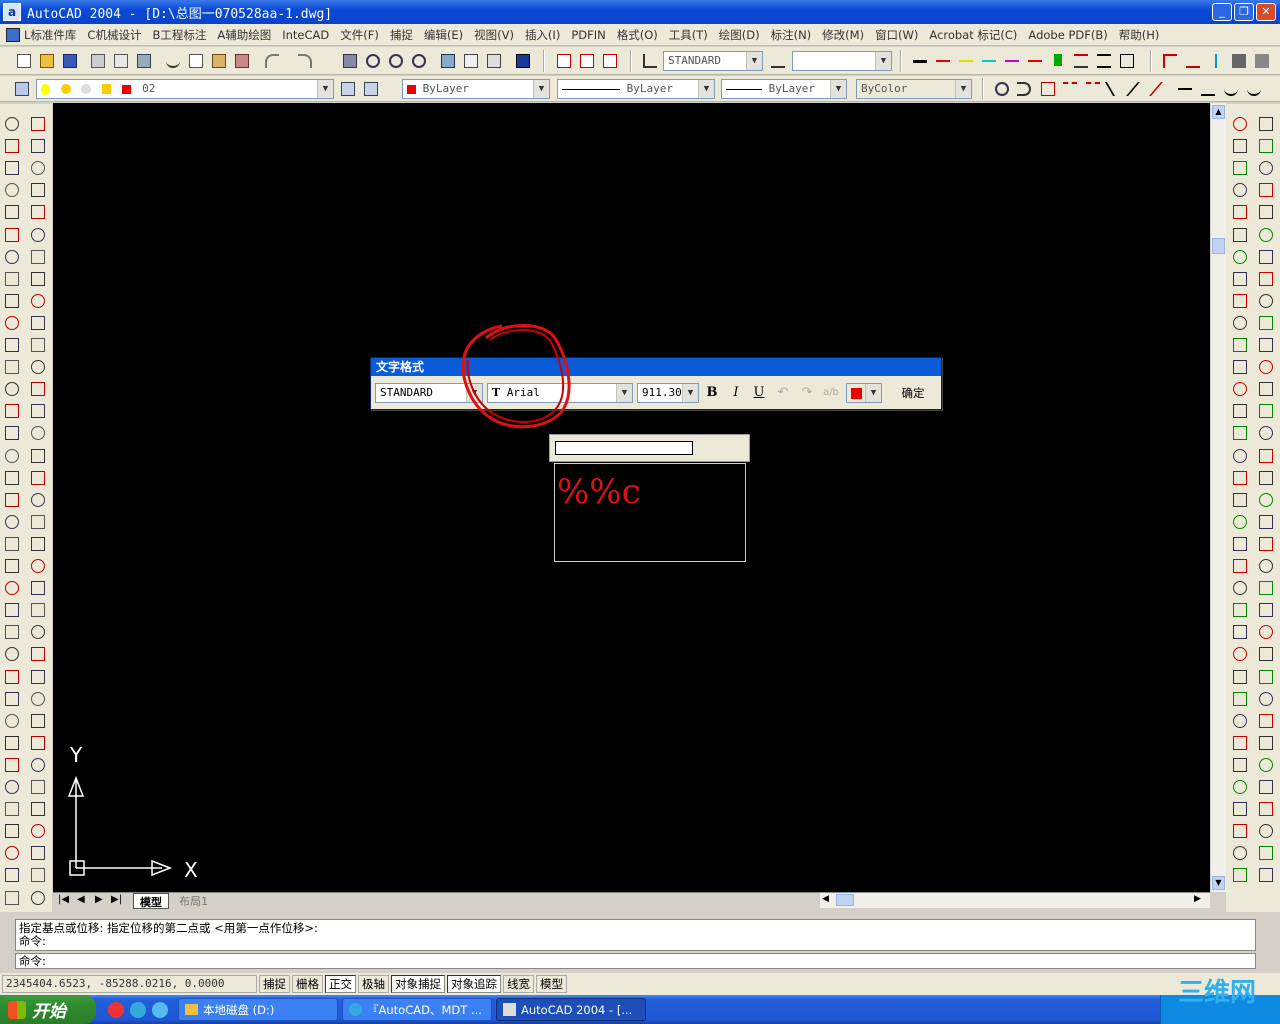 This screenshot has width=1280, height=1024. I want to click on match-properties-icon, so click(242, 61).